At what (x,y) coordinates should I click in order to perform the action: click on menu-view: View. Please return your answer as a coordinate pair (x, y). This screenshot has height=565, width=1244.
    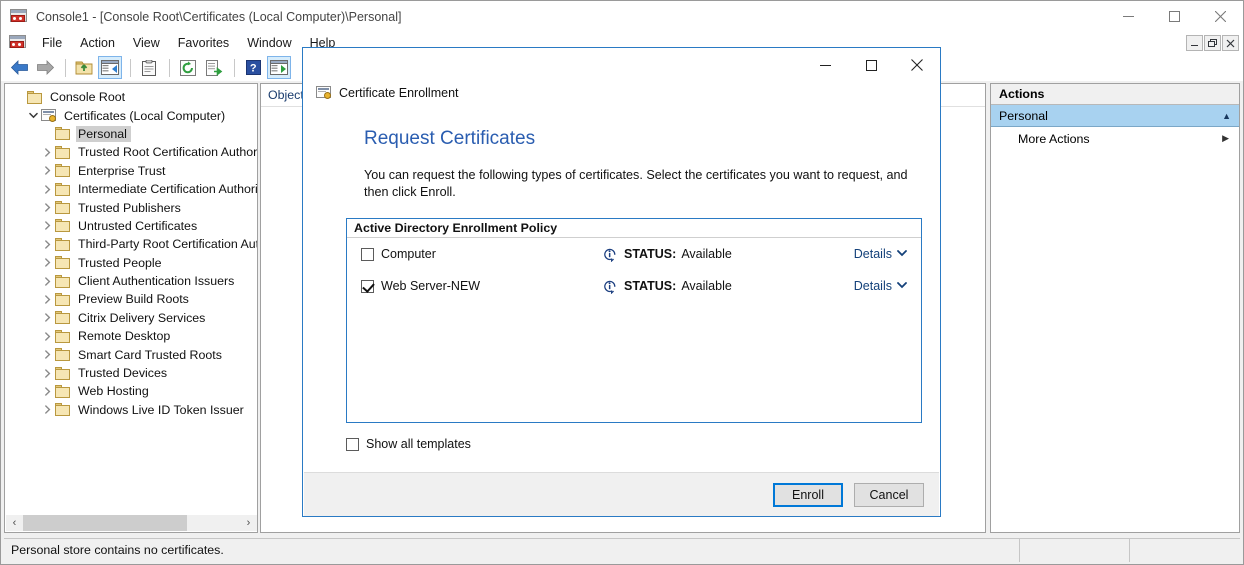
    Looking at the image, I should click on (146, 43).